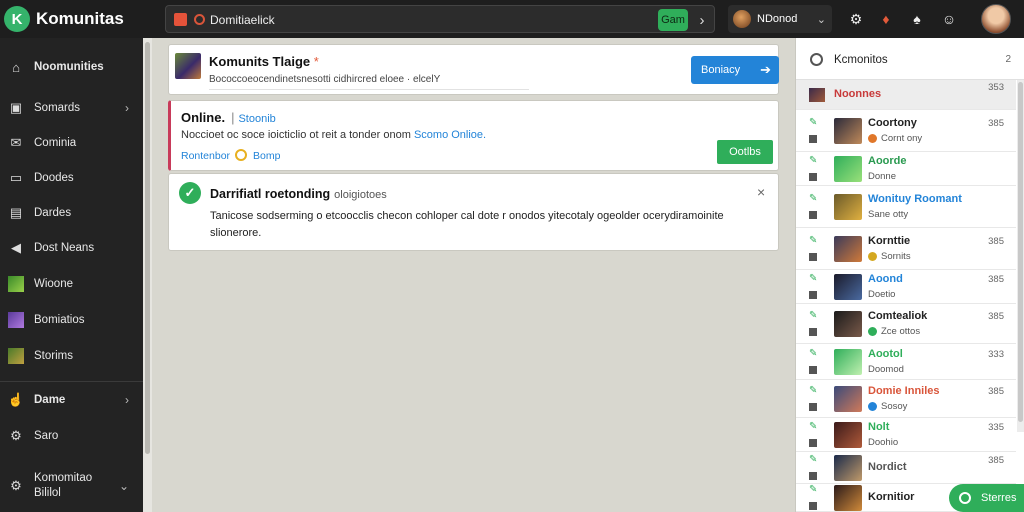 This screenshot has width=1024, height=512. Describe the element at coordinates (906, 287) in the screenshot. I see `community-list-item: ✎ Aoond Doetio 385` at that location.